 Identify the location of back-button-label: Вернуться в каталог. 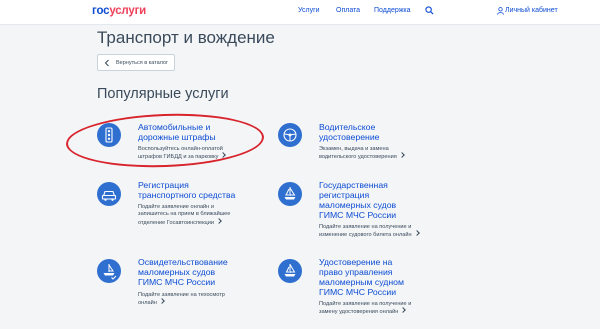
(142, 63).